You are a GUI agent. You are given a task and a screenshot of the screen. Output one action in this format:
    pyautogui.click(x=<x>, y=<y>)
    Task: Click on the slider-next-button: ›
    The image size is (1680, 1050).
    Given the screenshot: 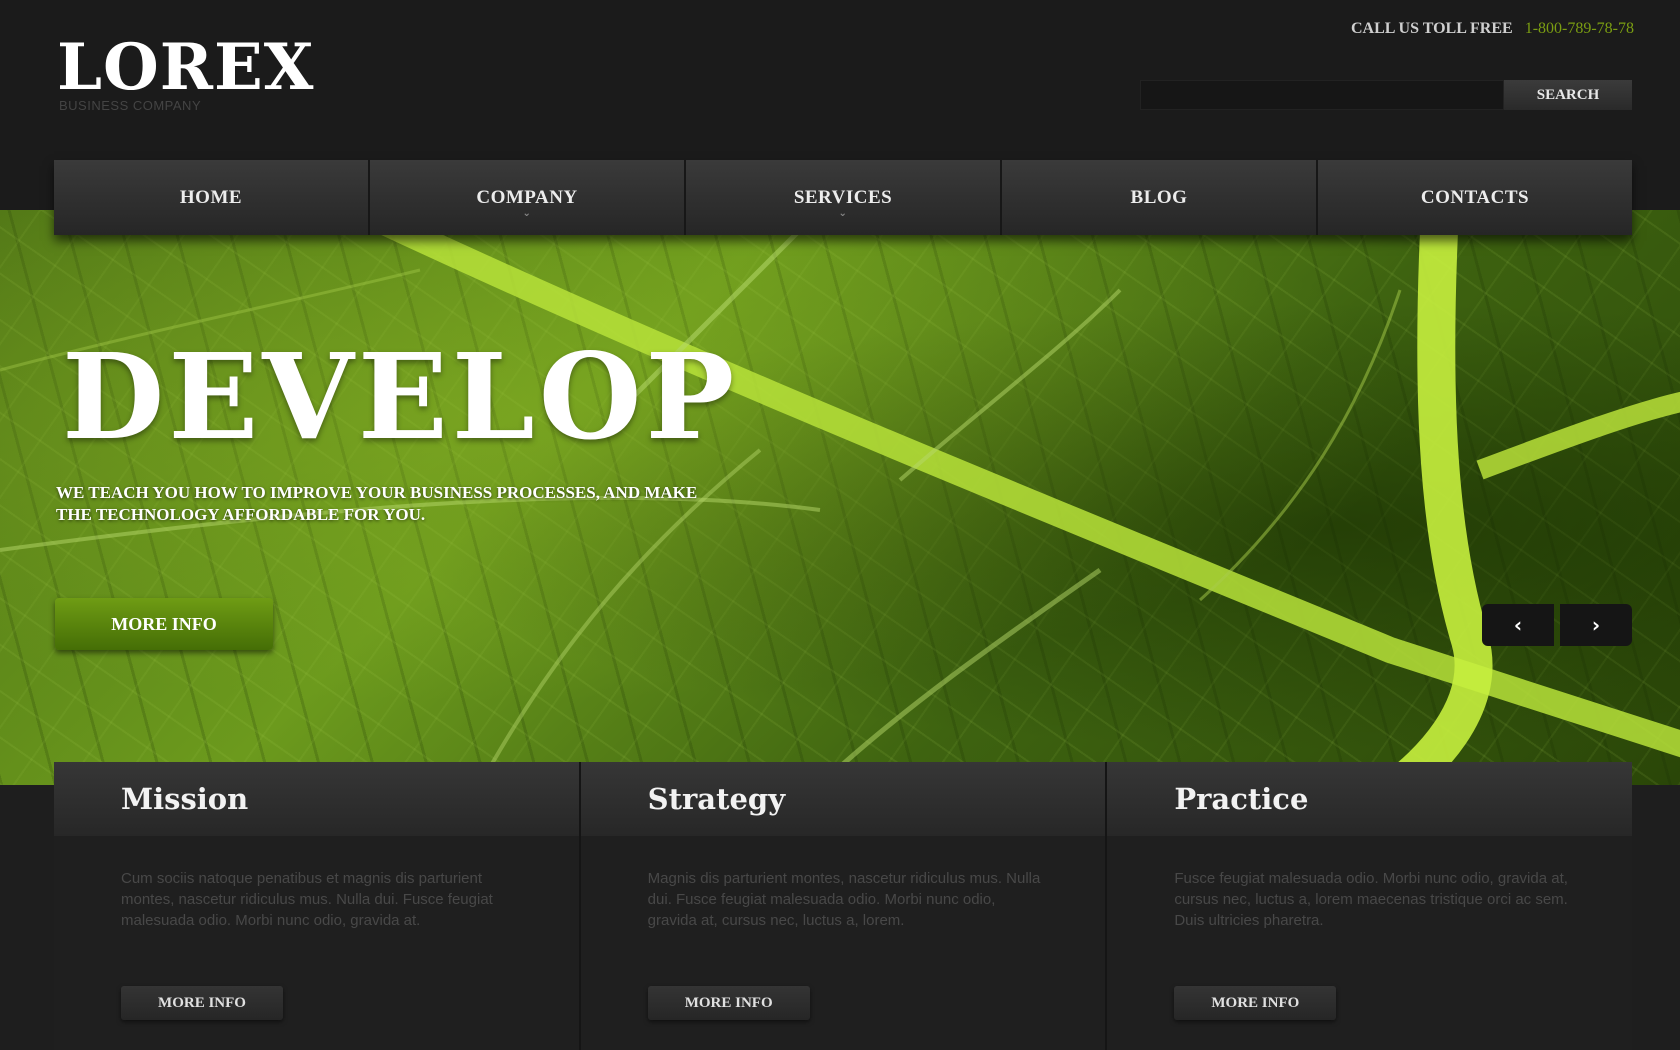 What is the action you would take?
    pyautogui.click(x=1596, y=625)
    